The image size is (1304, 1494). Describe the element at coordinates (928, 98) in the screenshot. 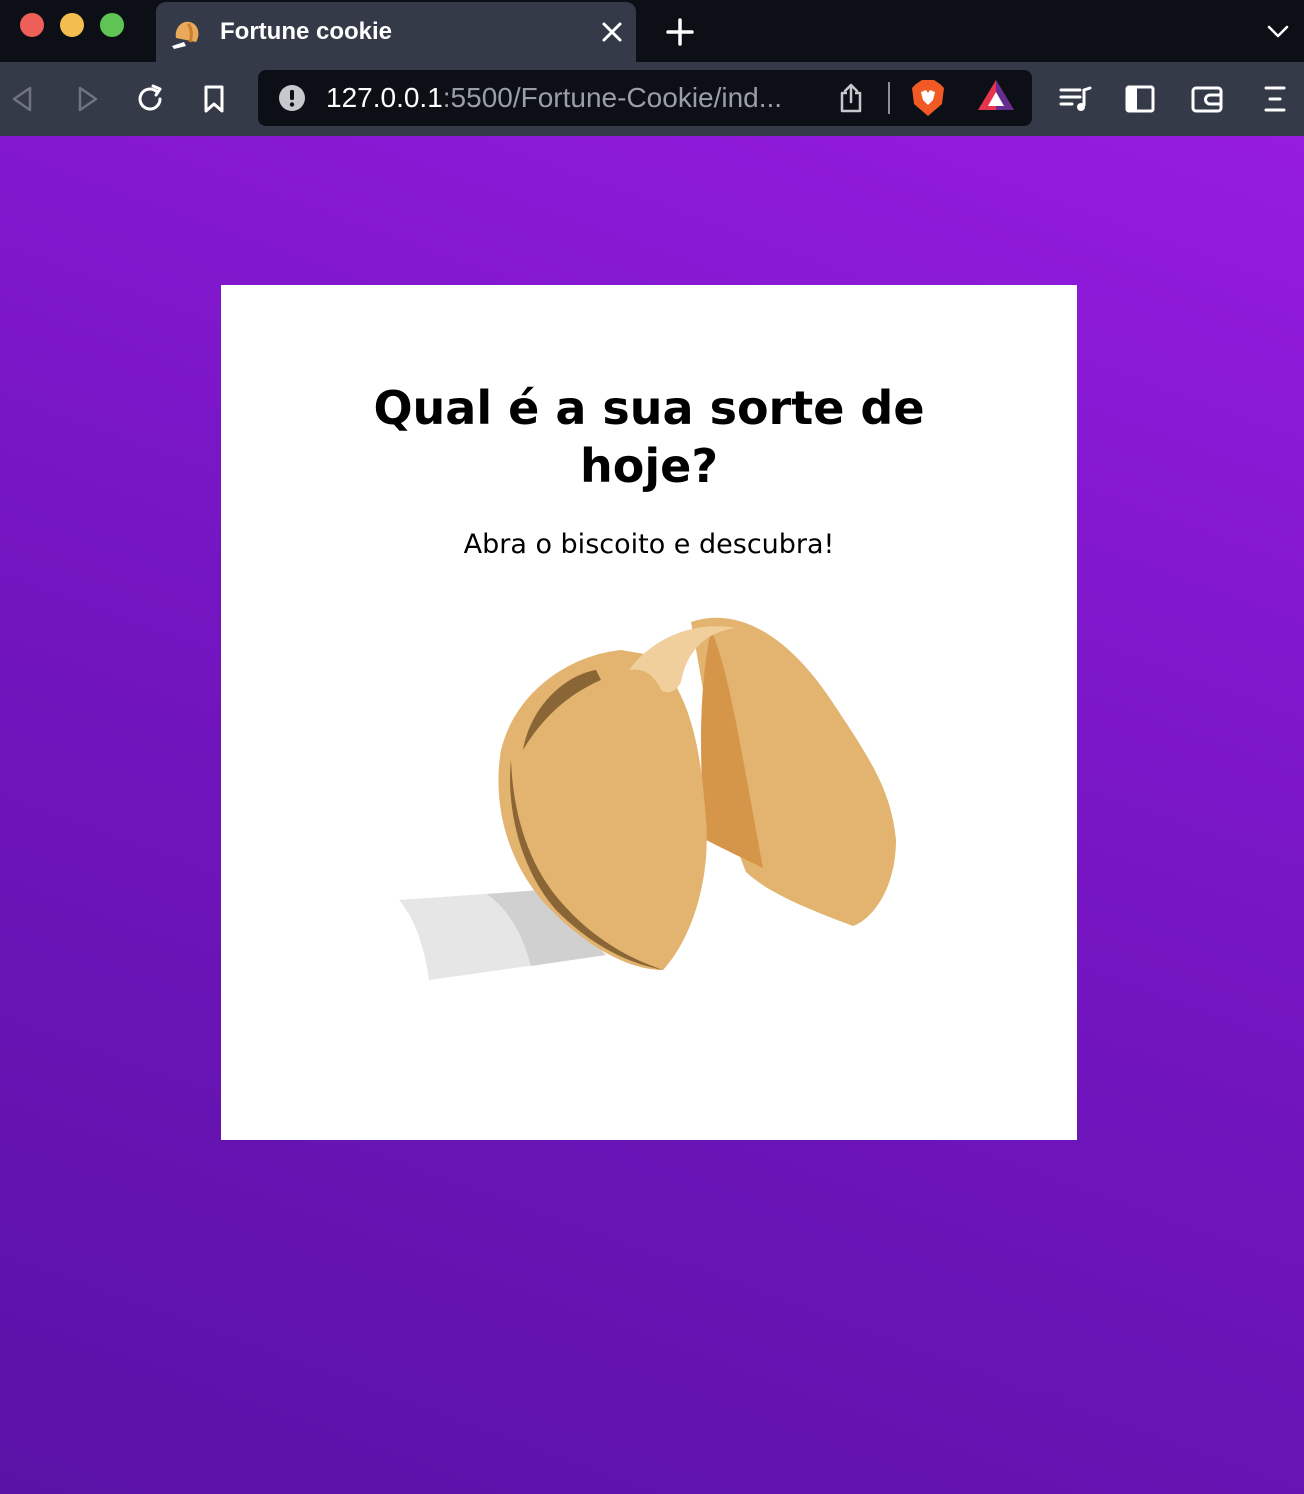

I see `brave-shields-icon` at that location.